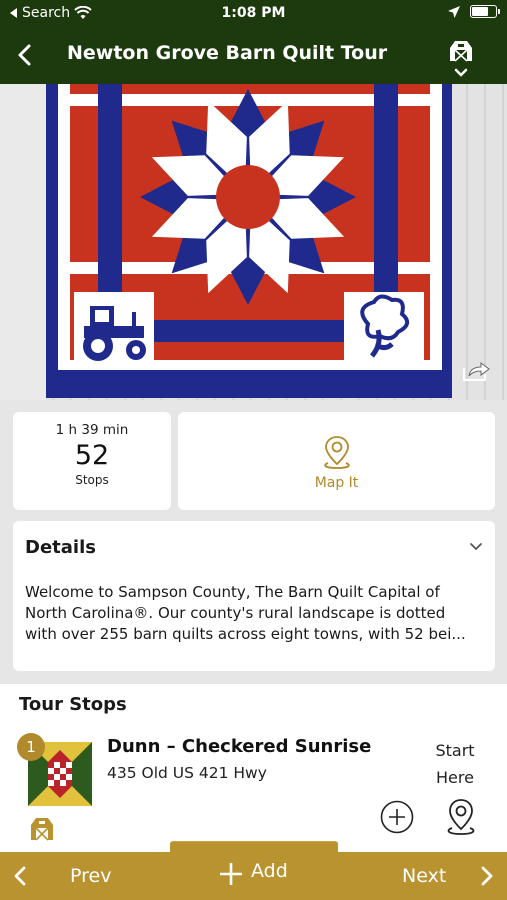 The width and height of the screenshot is (507, 900). I want to click on battery-icon, so click(485, 11).